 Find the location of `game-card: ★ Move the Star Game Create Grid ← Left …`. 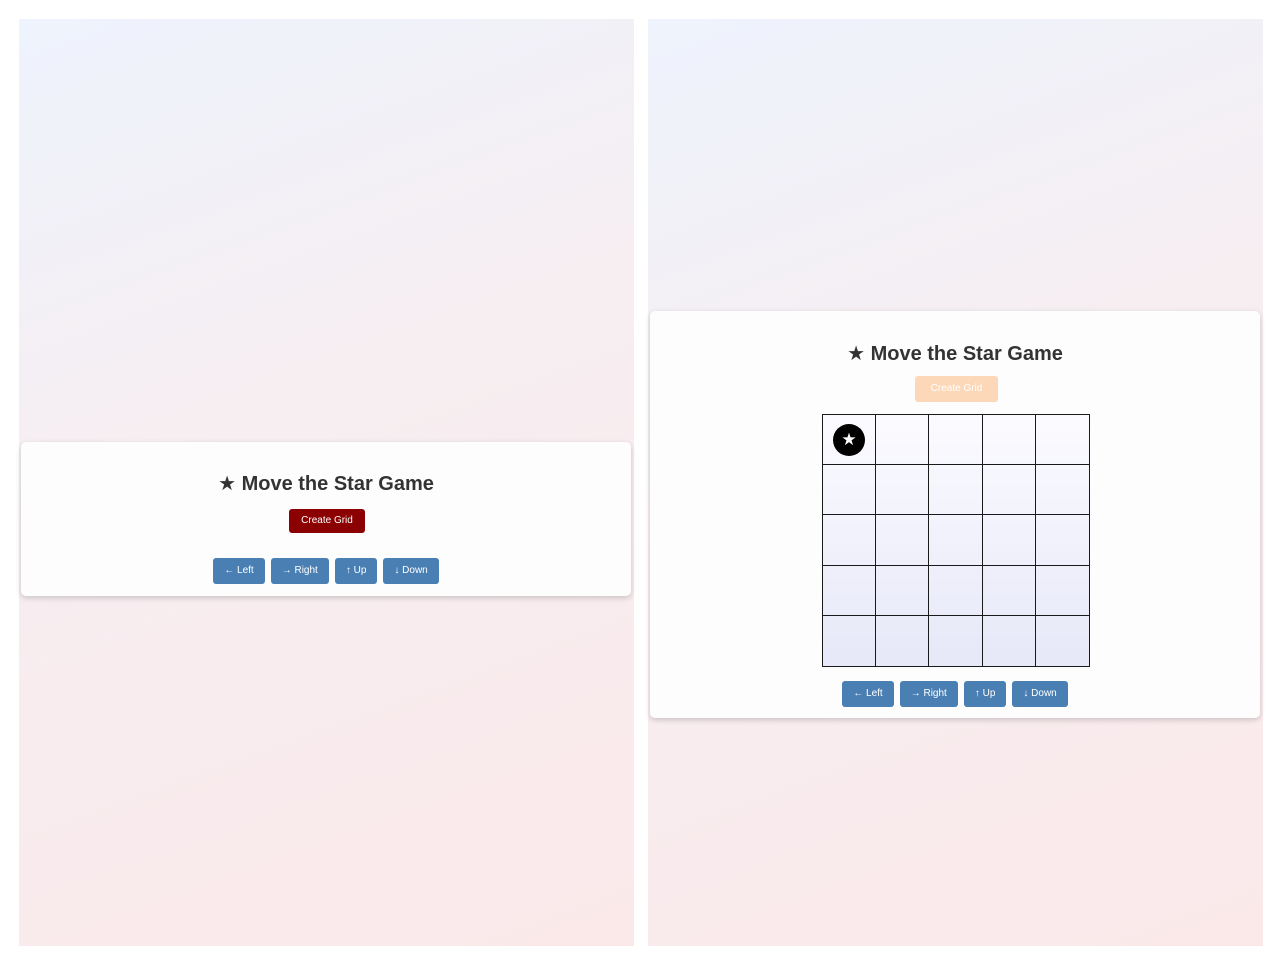

game-card: ★ Move the Star Game Create Grid ← Left … is located at coordinates (326, 519).